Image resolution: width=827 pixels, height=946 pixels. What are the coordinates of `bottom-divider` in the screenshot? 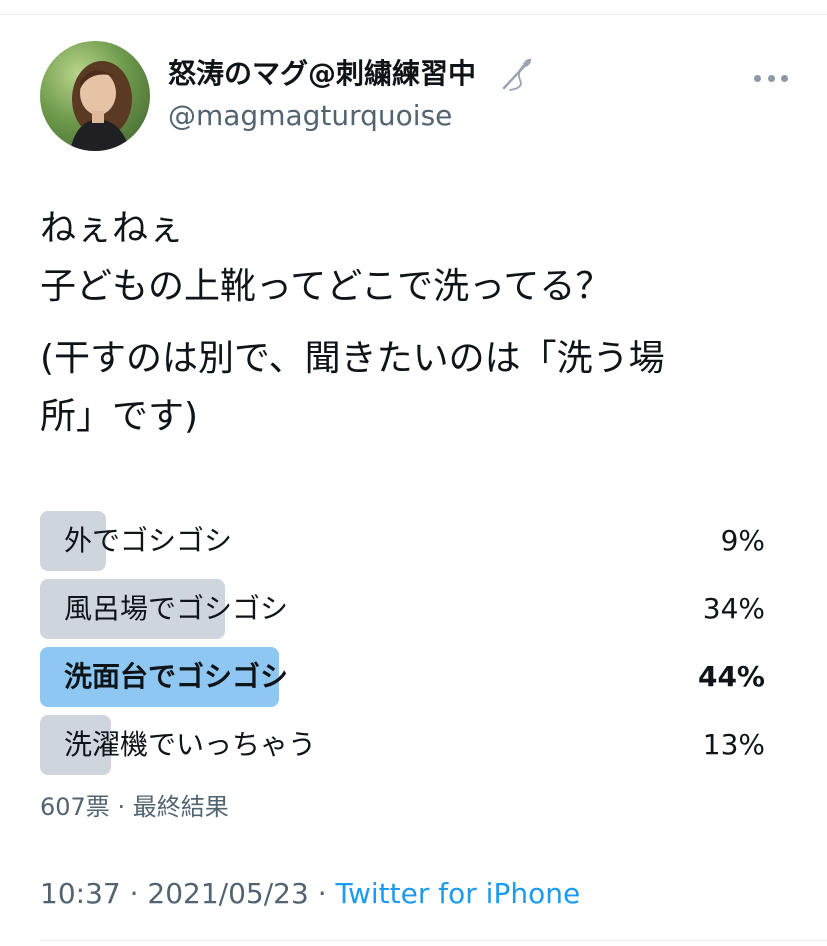 It's located at (433, 940).